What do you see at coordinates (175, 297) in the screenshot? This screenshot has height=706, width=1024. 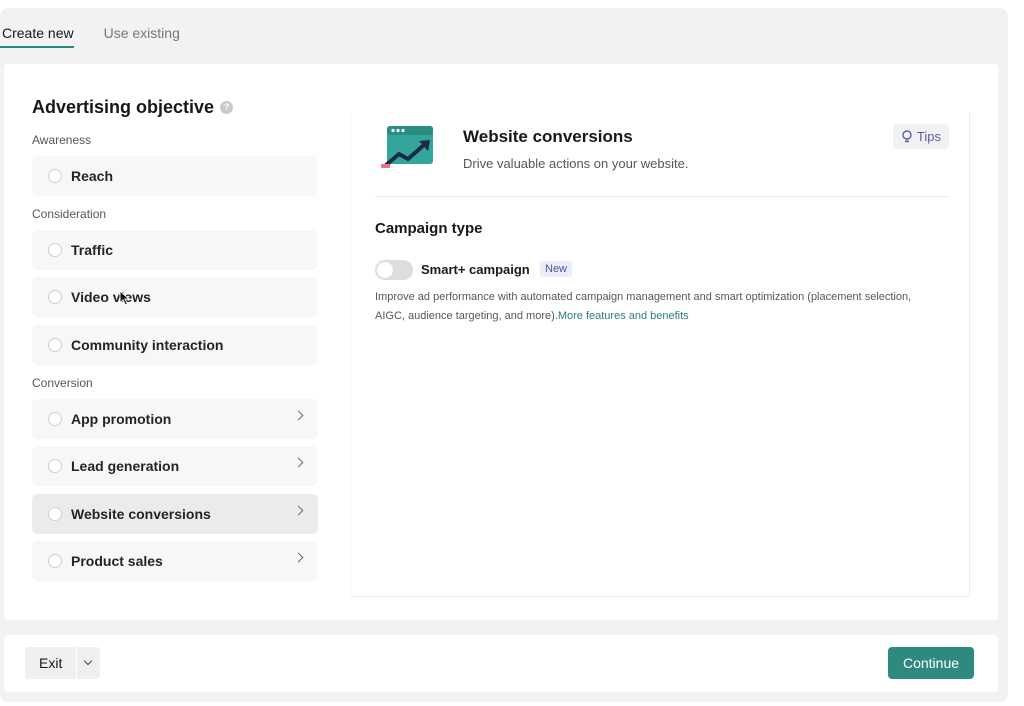 I see `option-video-views: Video views` at bounding box center [175, 297].